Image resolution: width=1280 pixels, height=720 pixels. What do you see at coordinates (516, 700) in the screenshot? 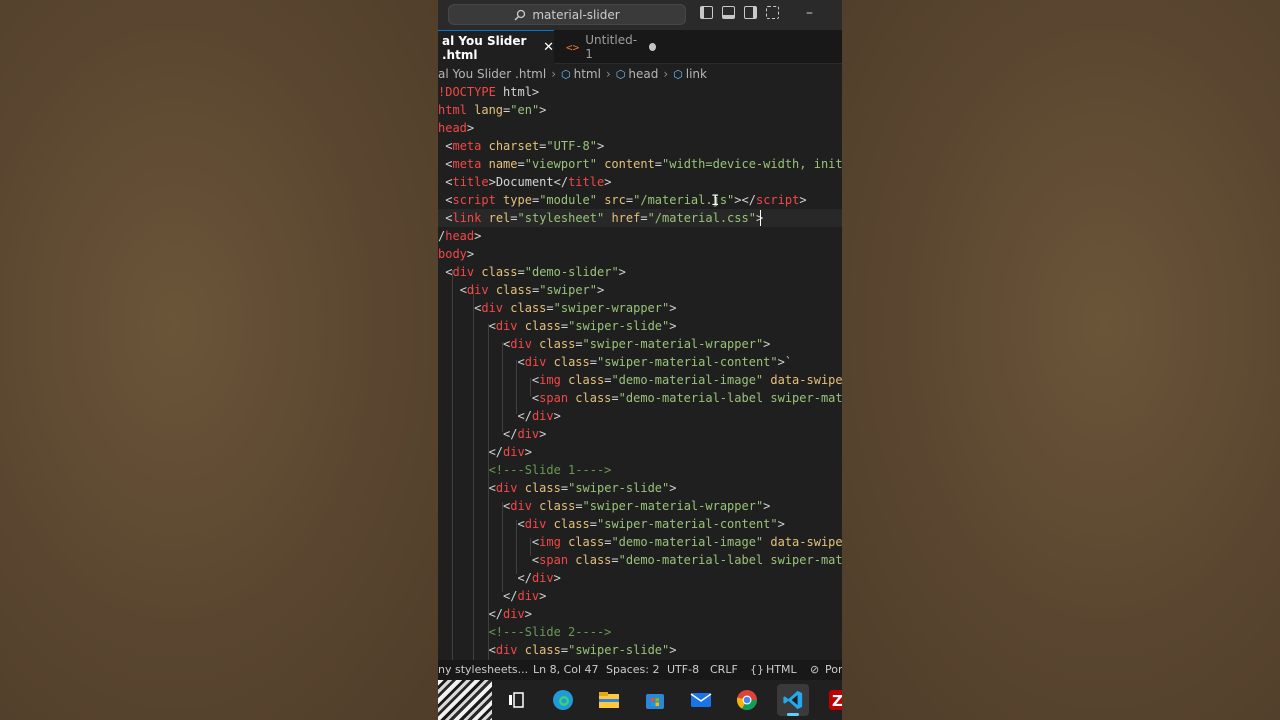
I see `task-view-icon` at bounding box center [516, 700].